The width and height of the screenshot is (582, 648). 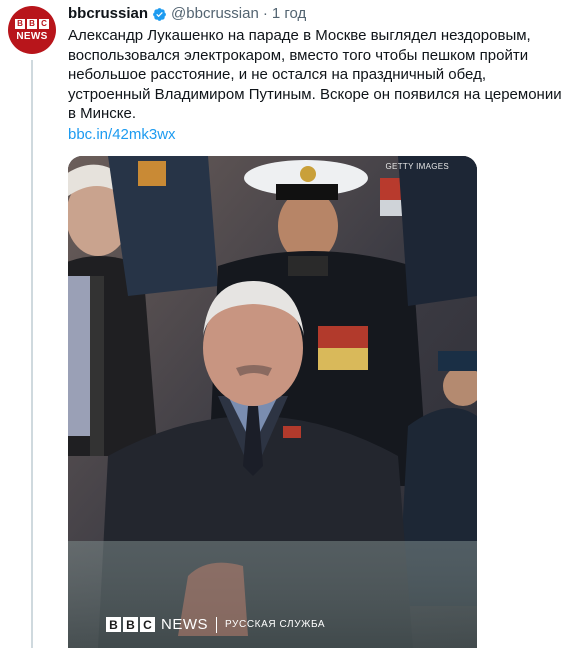 I want to click on avatar: B B C NEWS, so click(x=32, y=30).